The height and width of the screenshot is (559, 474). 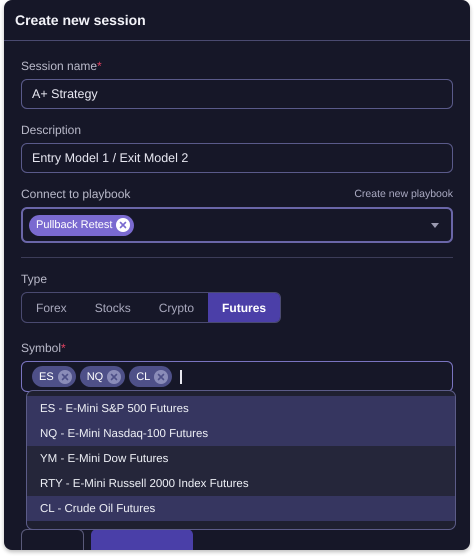 What do you see at coordinates (244, 307) in the screenshot?
I see `type-tab: Futures` at bounding box center [244, 307].